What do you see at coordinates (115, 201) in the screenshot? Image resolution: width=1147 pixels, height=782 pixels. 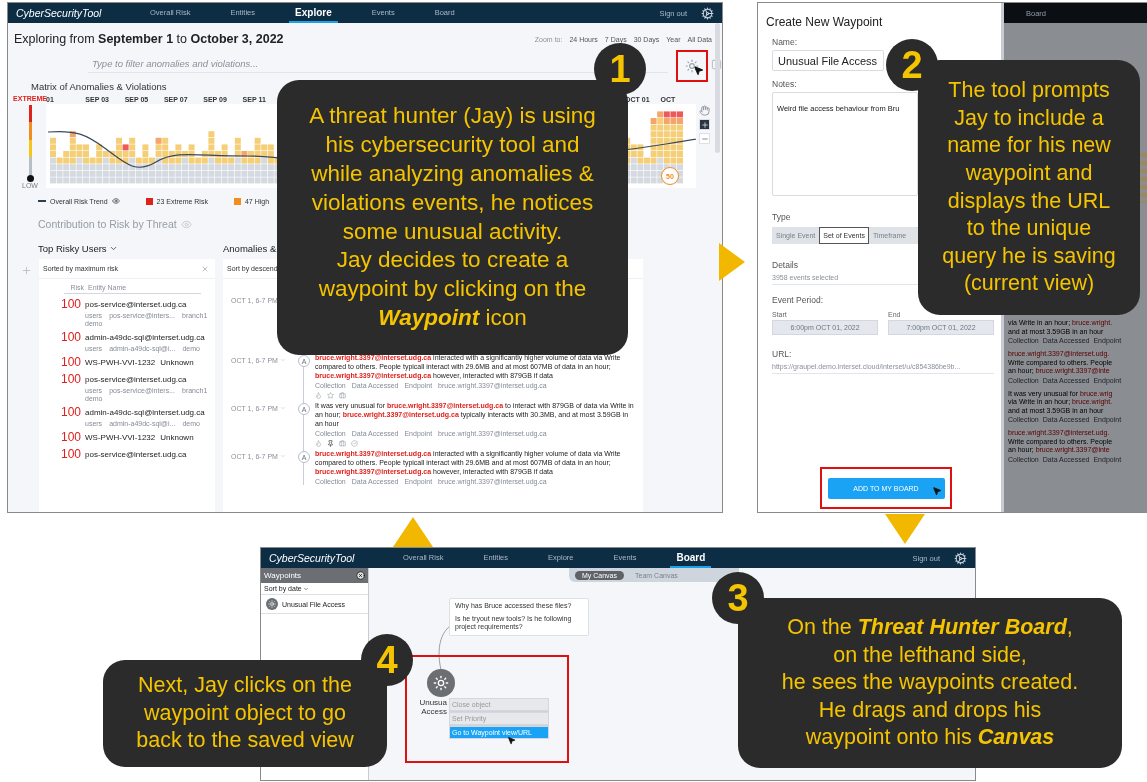 I see `eye-icon` at bounding box center [115, 201].